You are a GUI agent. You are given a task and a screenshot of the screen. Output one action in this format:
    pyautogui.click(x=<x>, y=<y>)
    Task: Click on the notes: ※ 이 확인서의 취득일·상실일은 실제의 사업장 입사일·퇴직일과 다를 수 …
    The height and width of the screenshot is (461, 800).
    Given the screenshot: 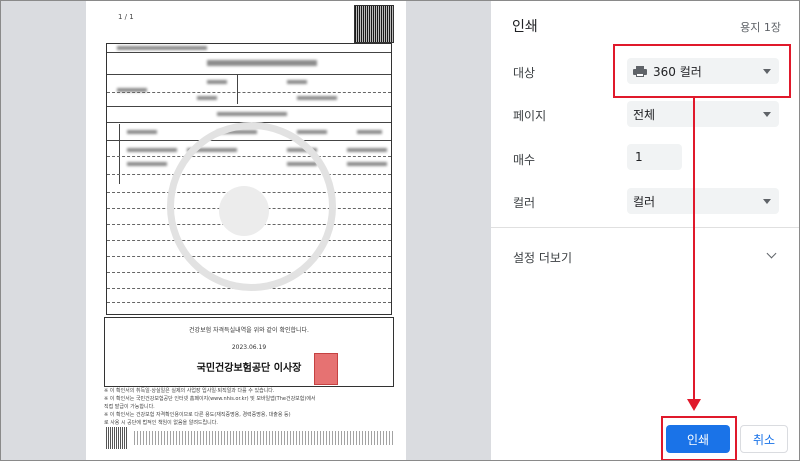 What is the action you would take?
    pyautogui.click(x=249, y=407)
    